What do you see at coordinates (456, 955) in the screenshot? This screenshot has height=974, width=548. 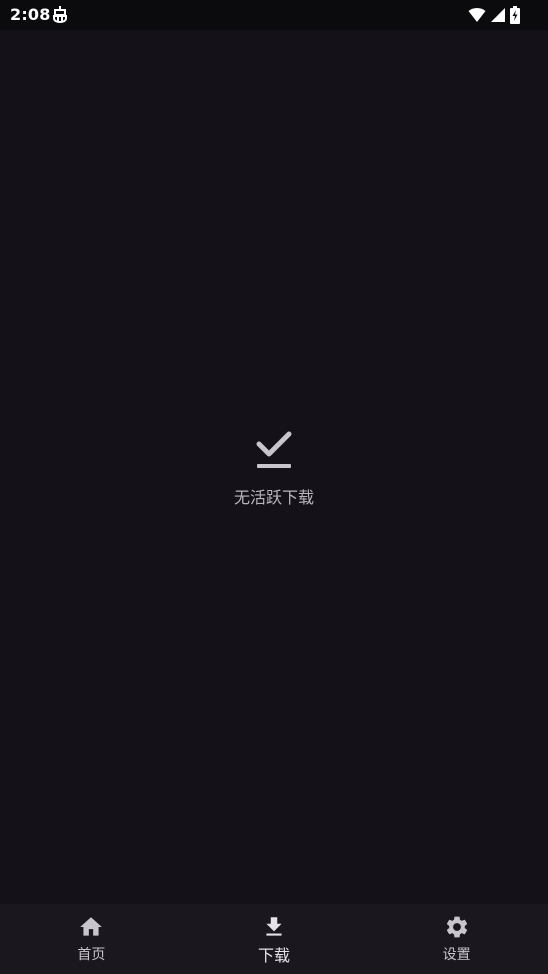 I see `nav-label-settings: 设置` at bounding box center [456, 955].